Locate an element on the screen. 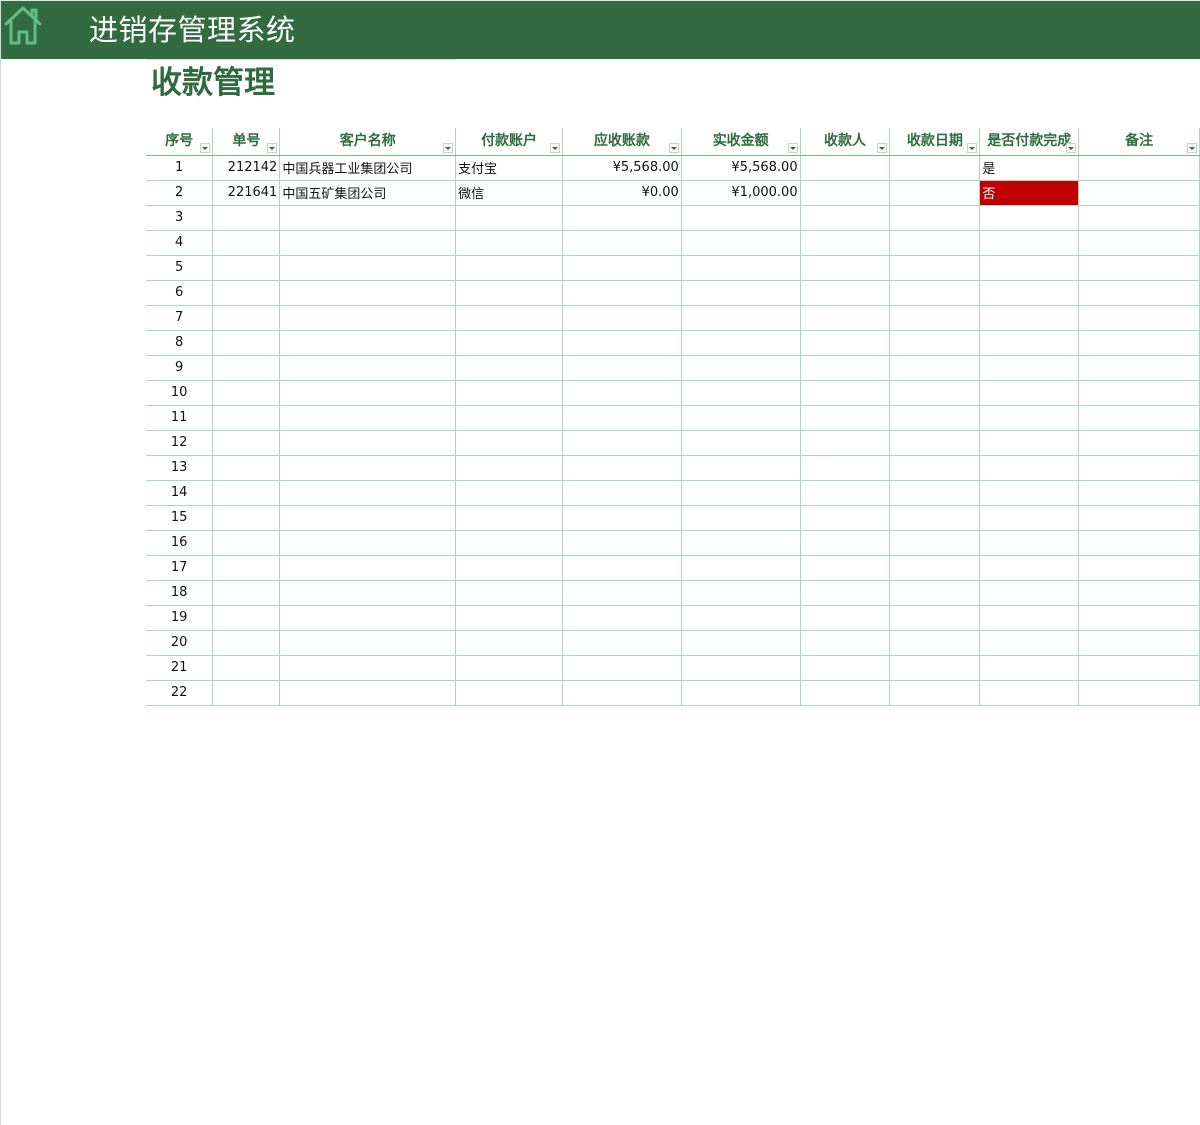 This screenshot has width=1200, height=1125. cell-seq: 4 is located at coordinates (180, 243).